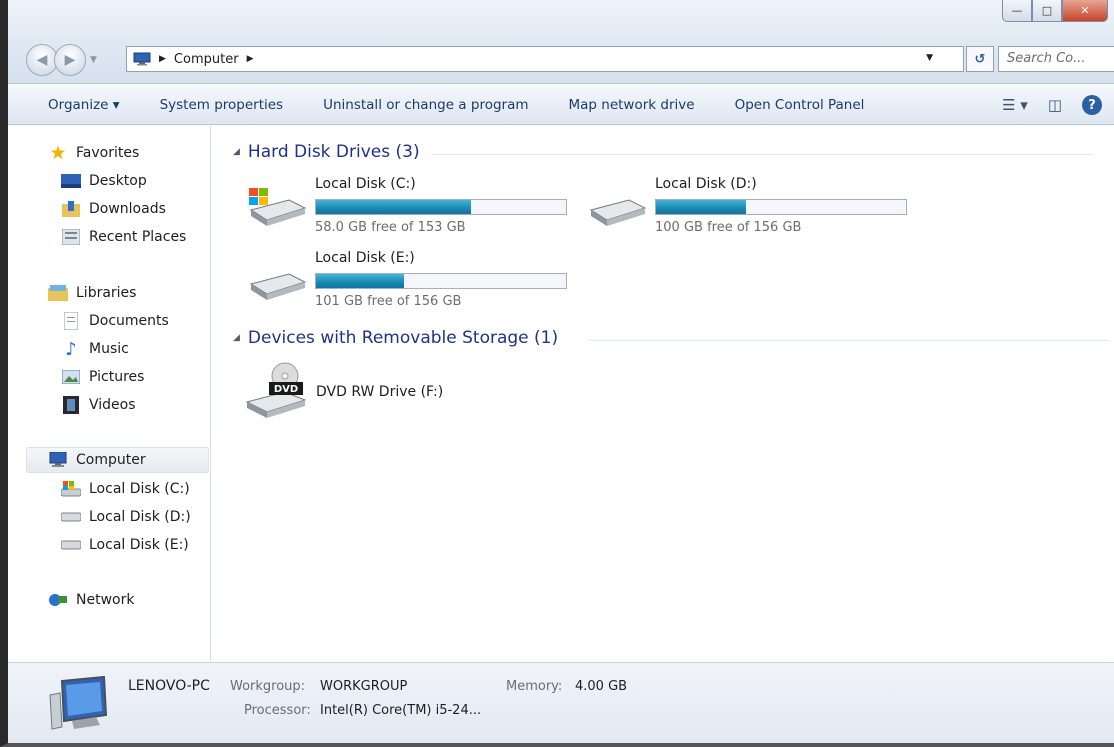  What do you see at coordinates (706, 184) in the screenshot?
I see `drive-label: Local Disk (D:)` at bounding box center [706, 184].